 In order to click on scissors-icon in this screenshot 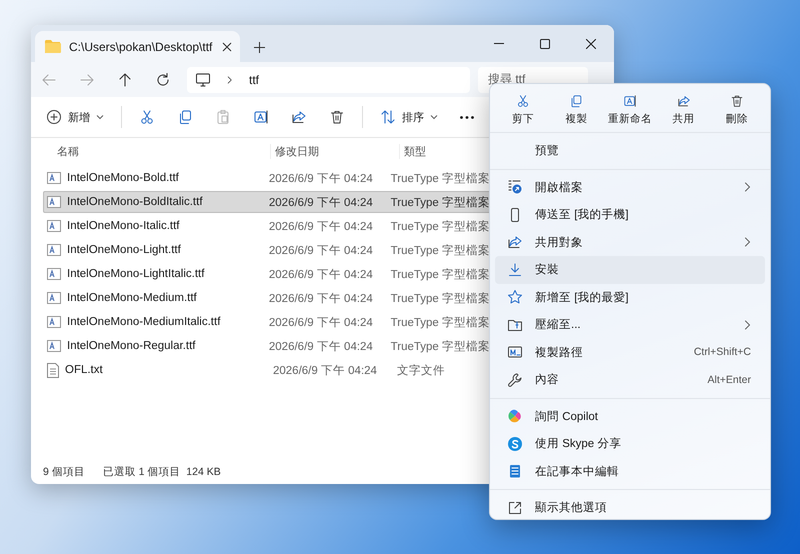, I will do `click(147, 117)`.